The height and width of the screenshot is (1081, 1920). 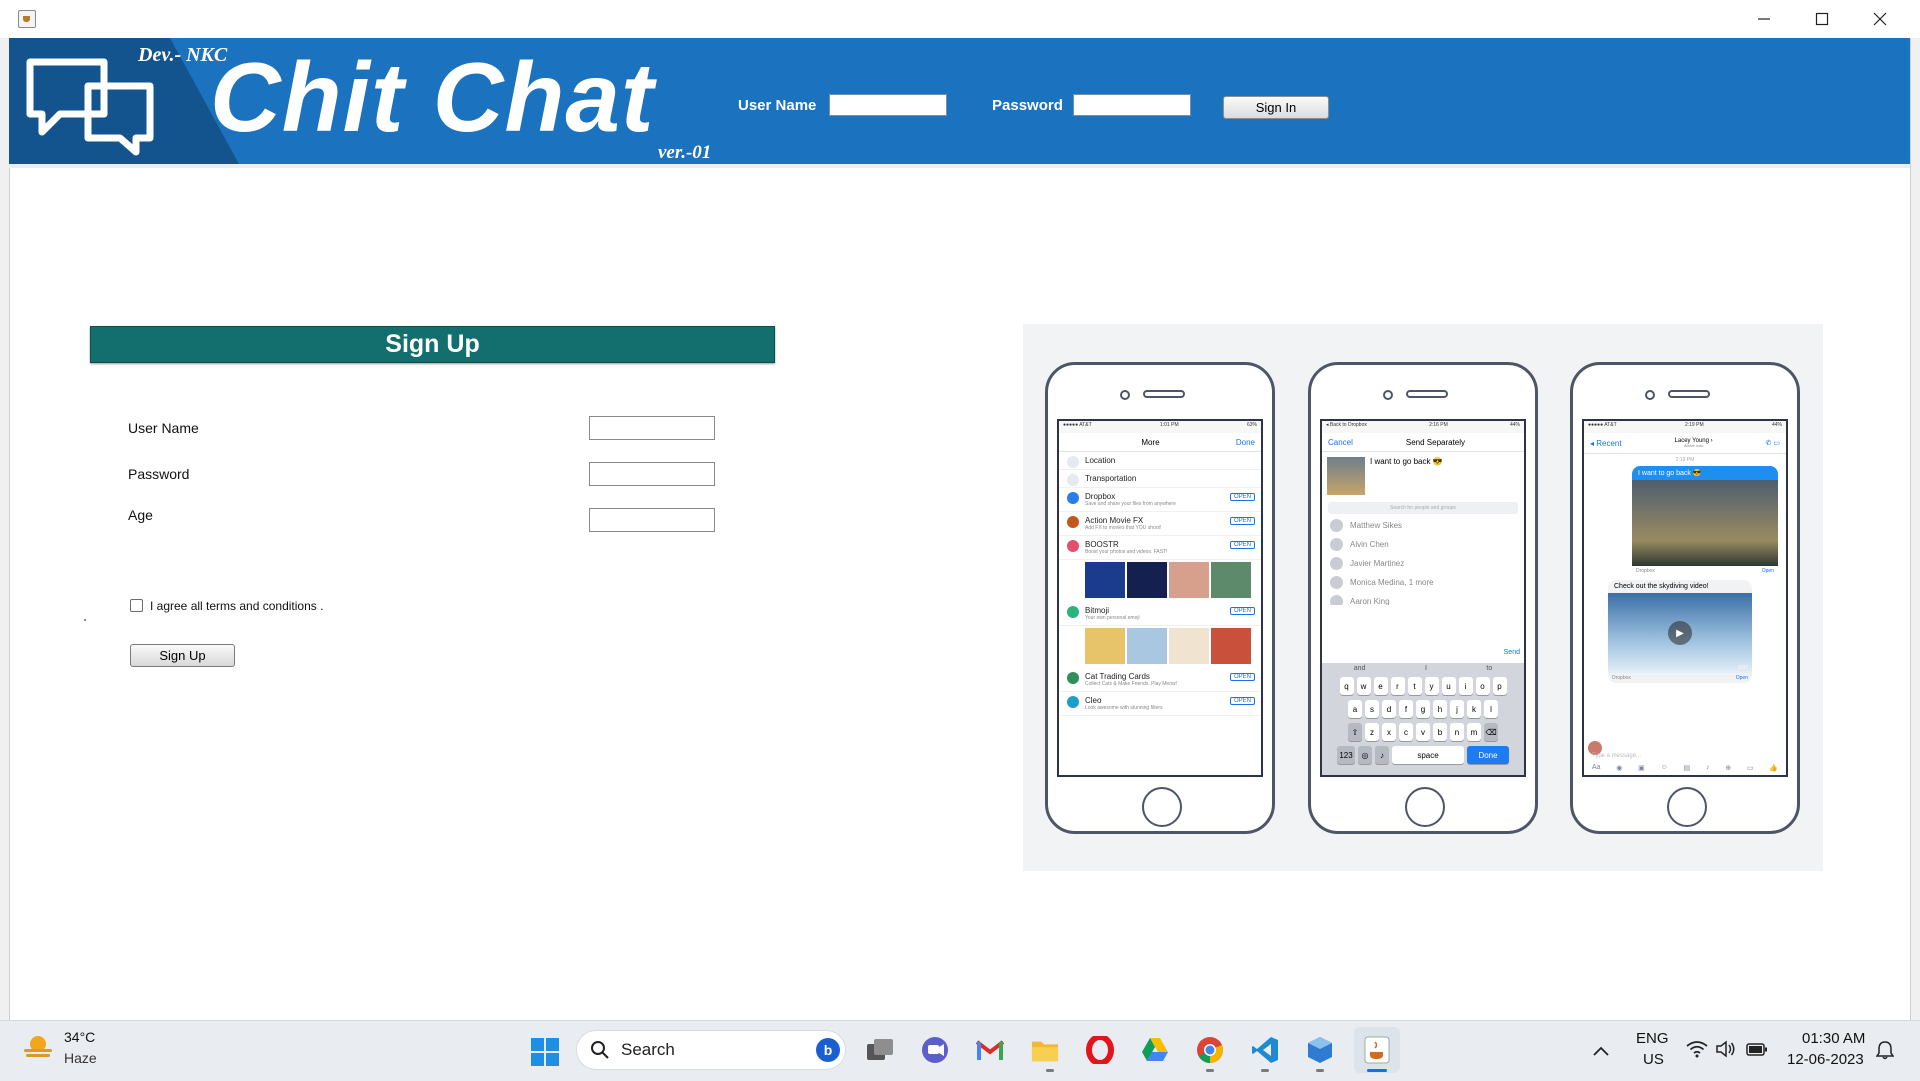 I want to click on clock-date: 12-06-2023, so click(x=1825, y=1059).